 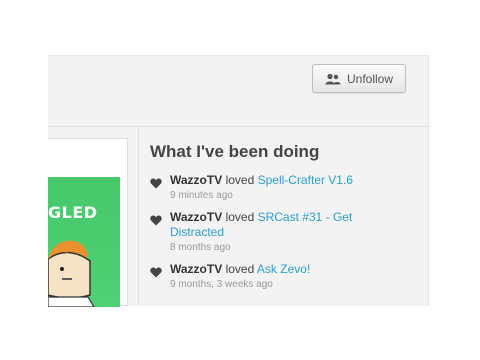 I want to click on activity-timestamp: 8 months ago, so click(x=200, y=247).